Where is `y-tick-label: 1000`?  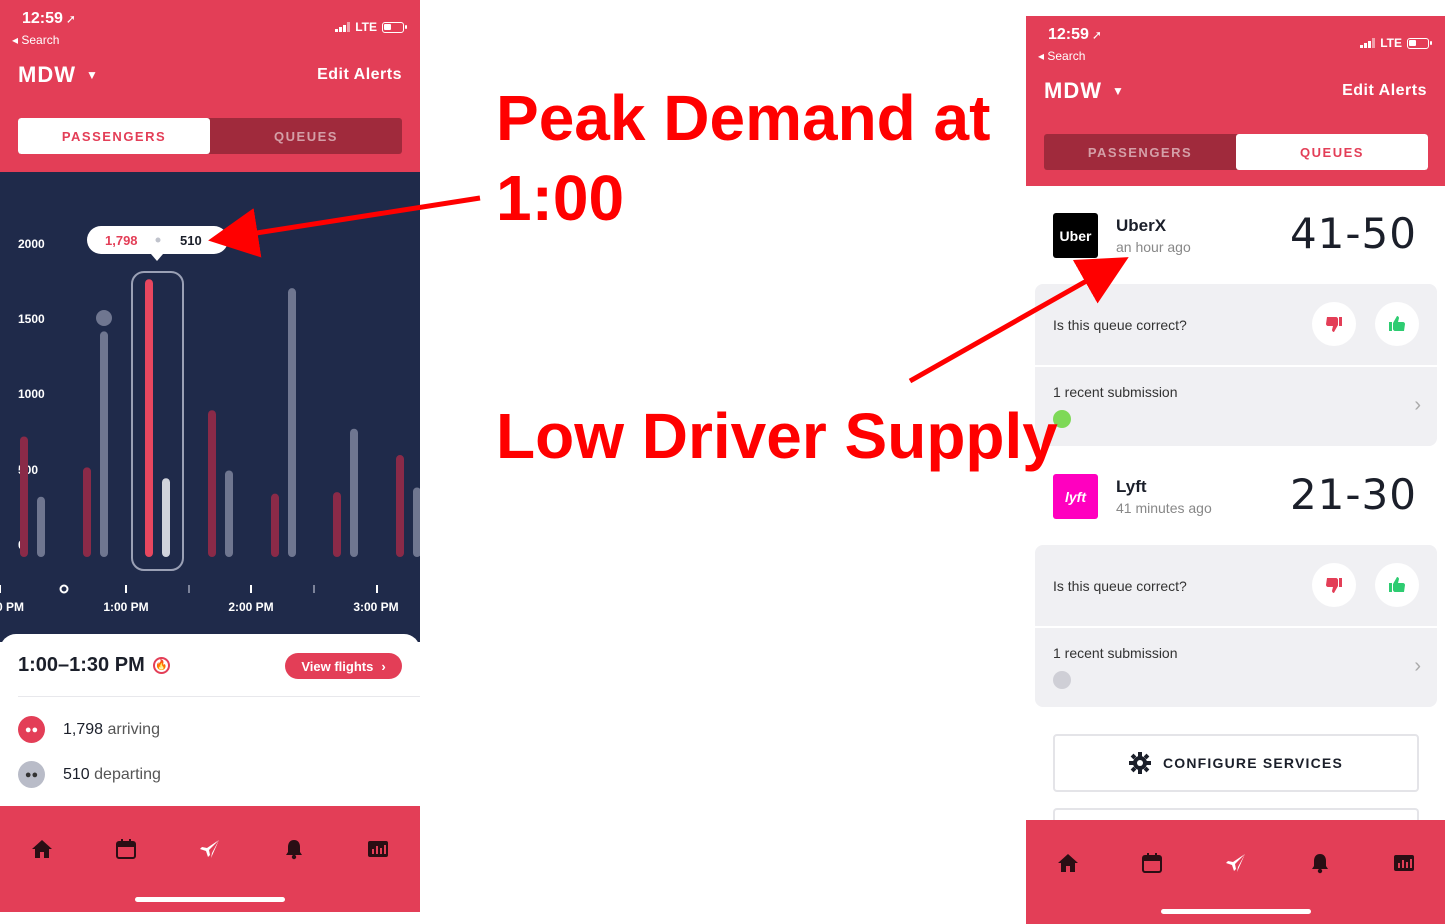
y-tick-label: 1000 is located at coordinates (31, 394).